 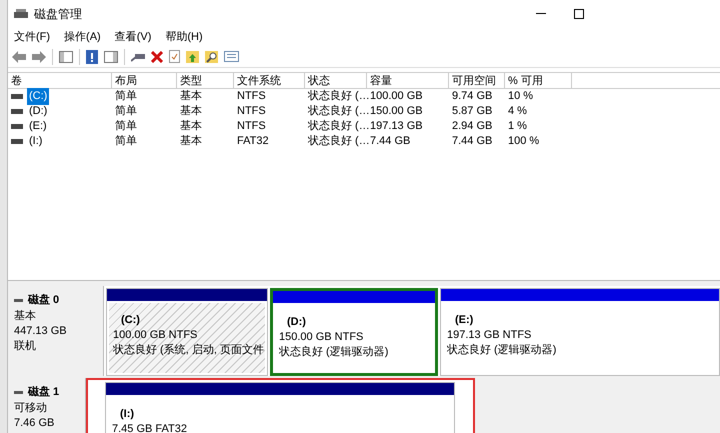 I want to click on menu-item: 文件(F), so click(x=32, y=37).